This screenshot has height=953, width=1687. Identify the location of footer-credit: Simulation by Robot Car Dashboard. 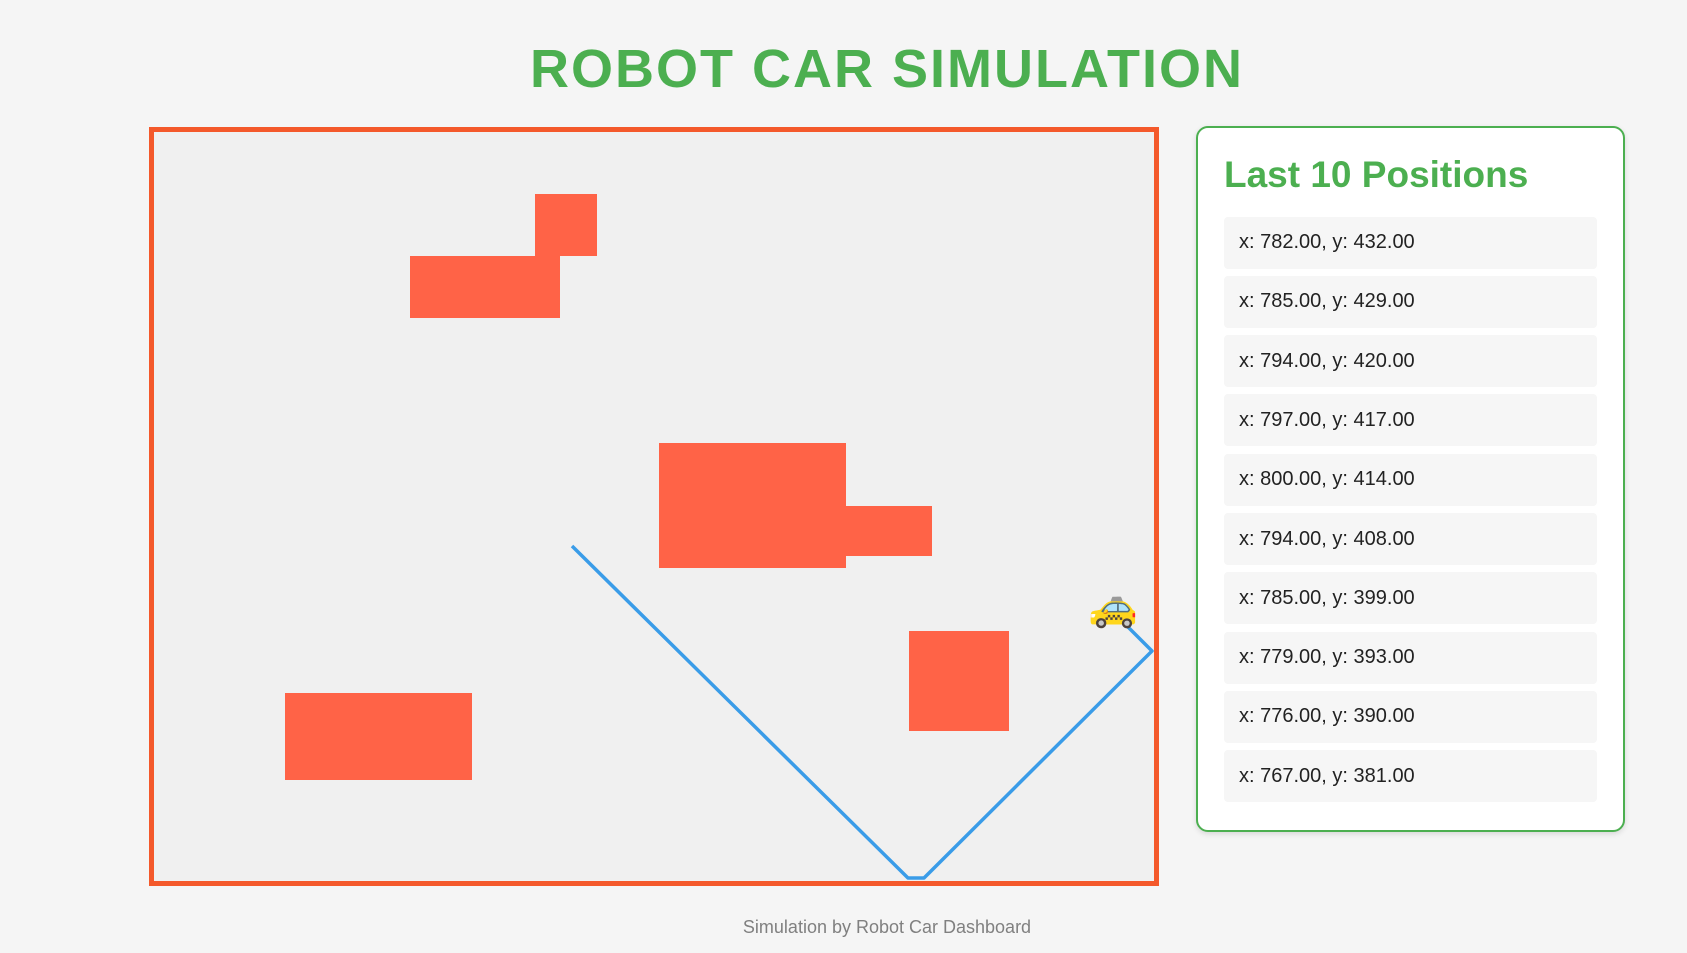
(887, 927).